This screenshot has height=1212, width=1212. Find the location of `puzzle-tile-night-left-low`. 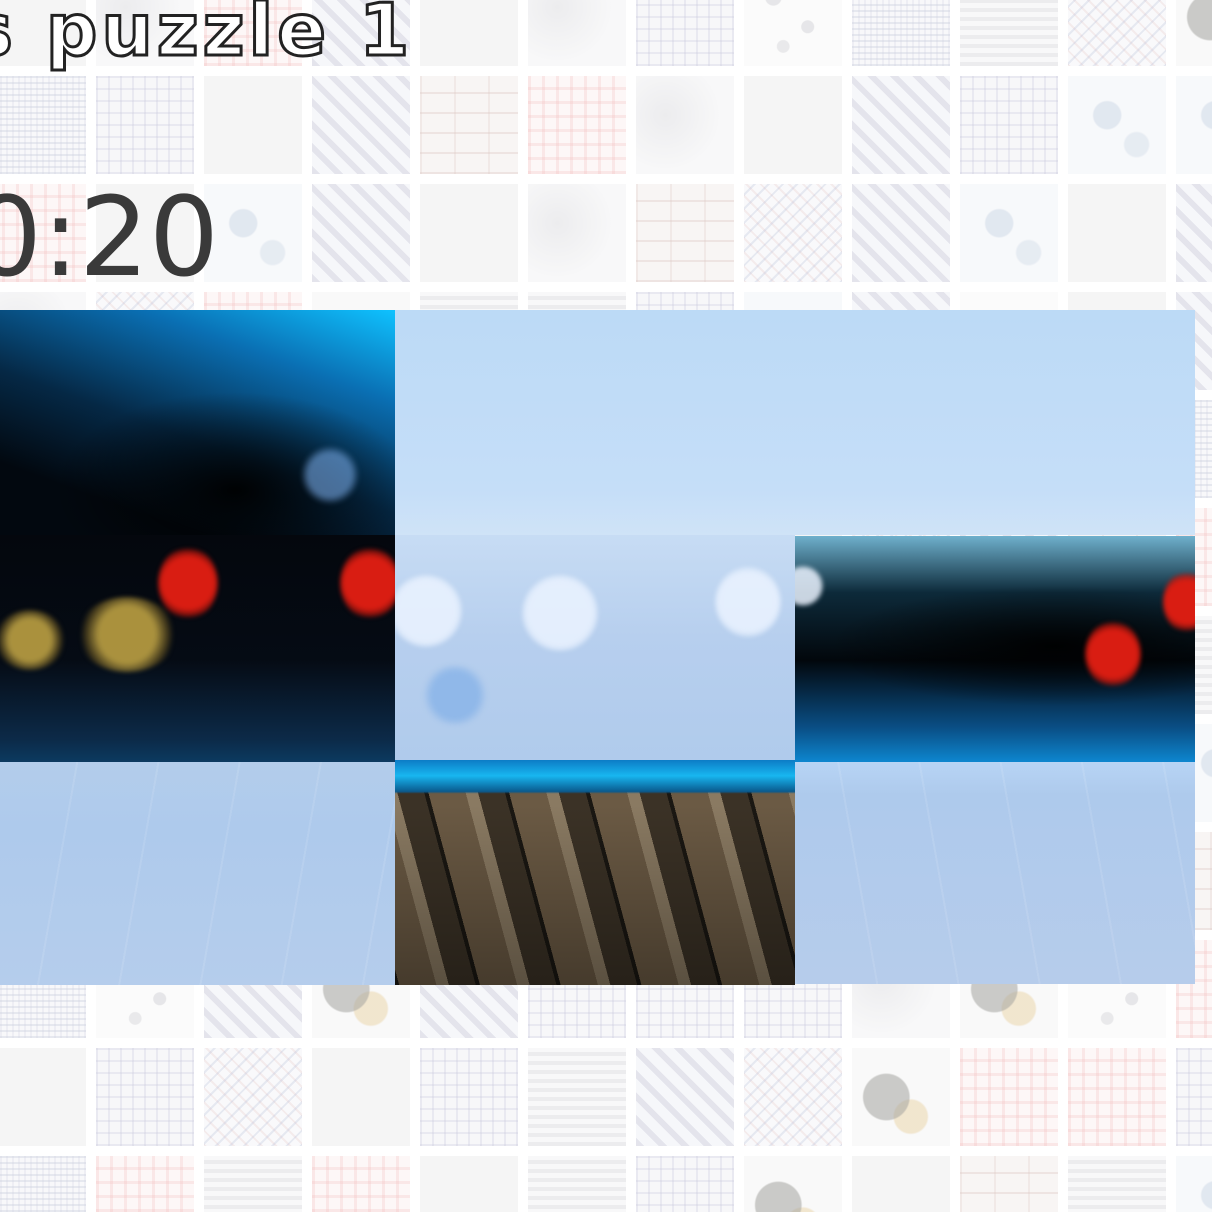

puzzle-tile-night-left-low is located at coordinates (197, 648).